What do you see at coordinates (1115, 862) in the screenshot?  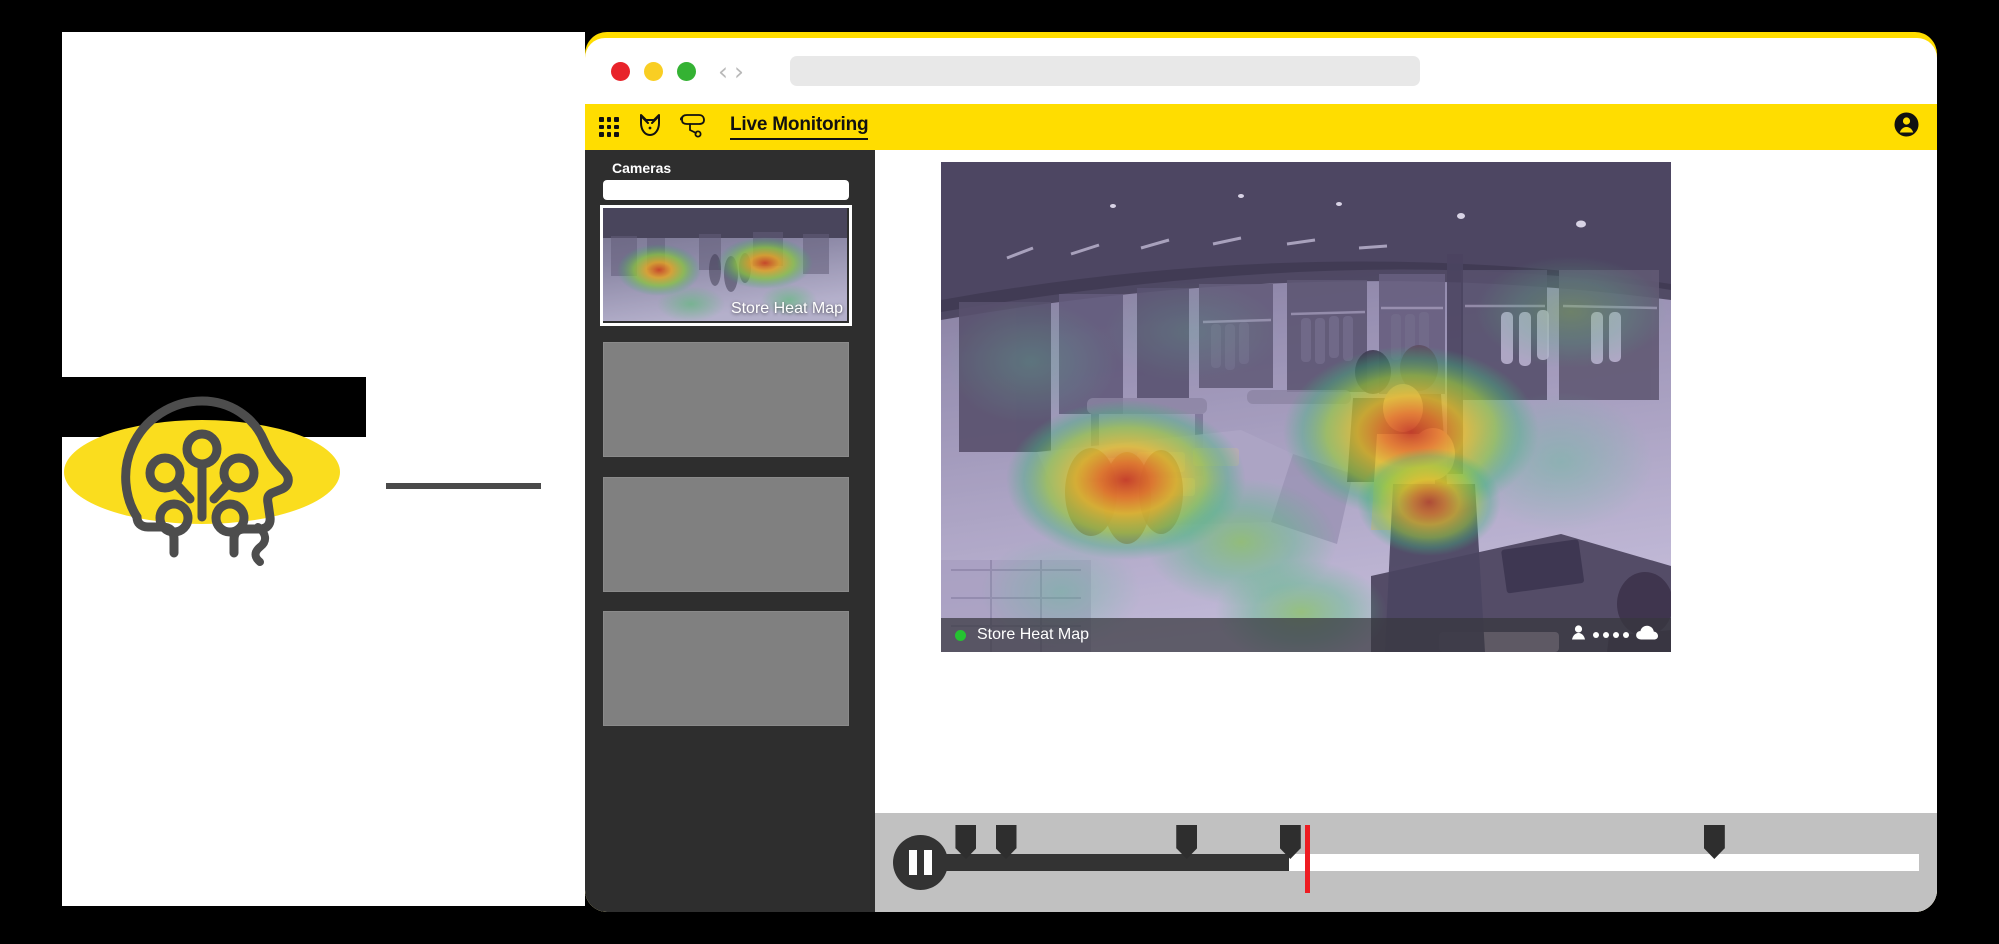 I see `timeline-progress` at bounding box center [1115, 862].